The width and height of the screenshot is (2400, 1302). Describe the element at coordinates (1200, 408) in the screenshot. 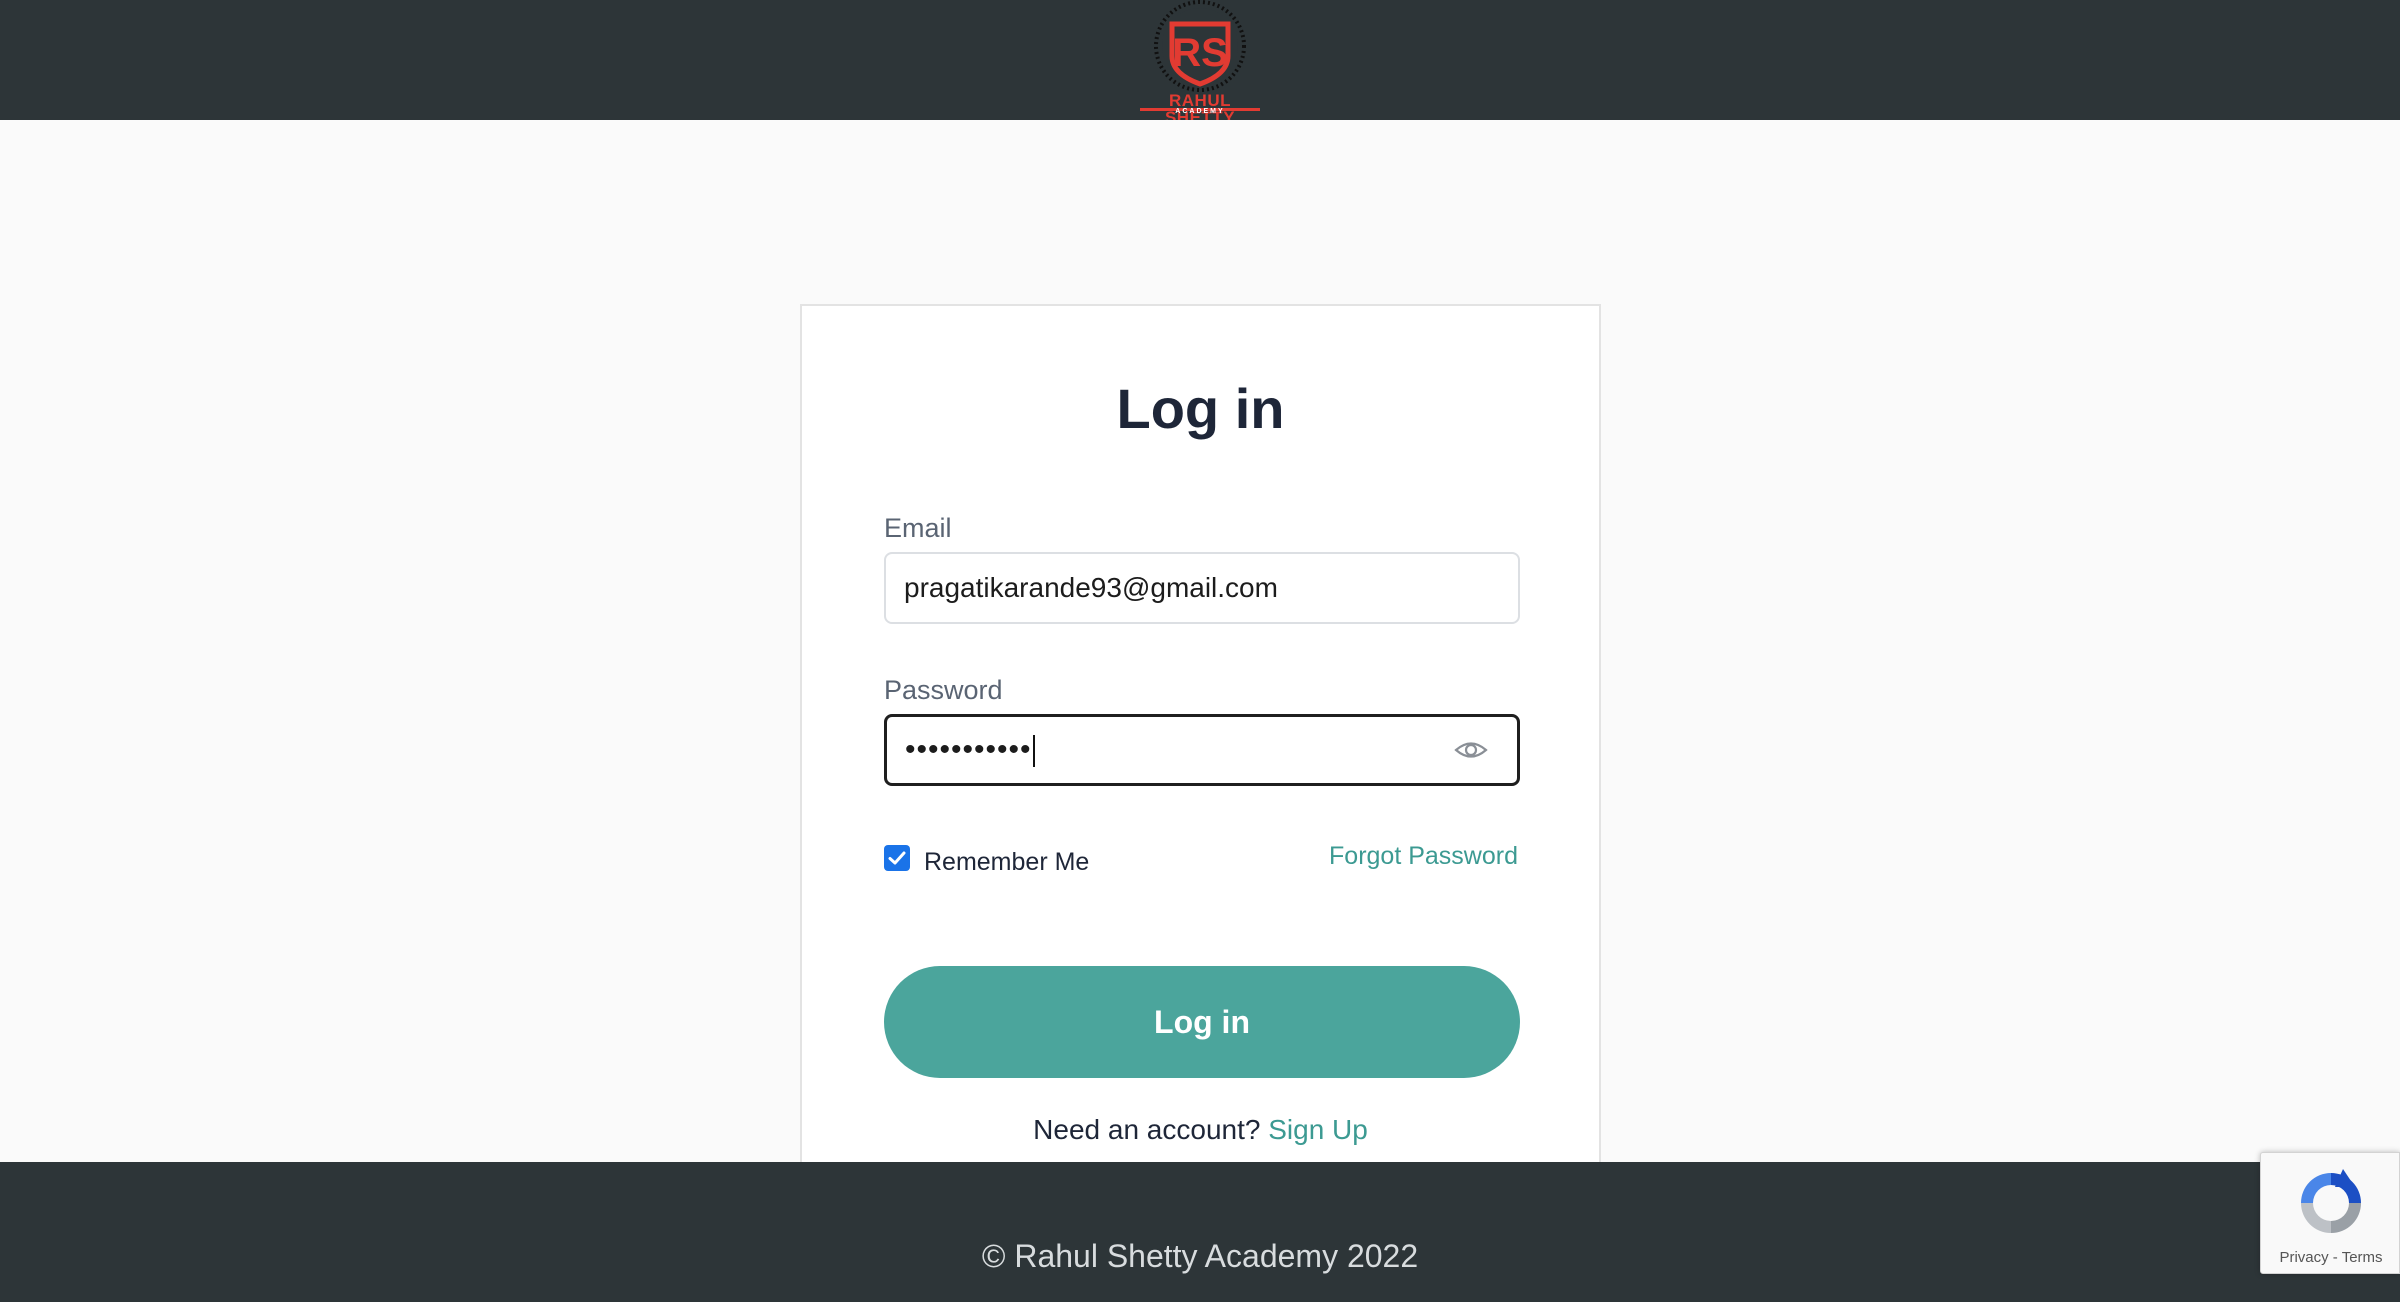

I see `page-title: Log in` at that location.